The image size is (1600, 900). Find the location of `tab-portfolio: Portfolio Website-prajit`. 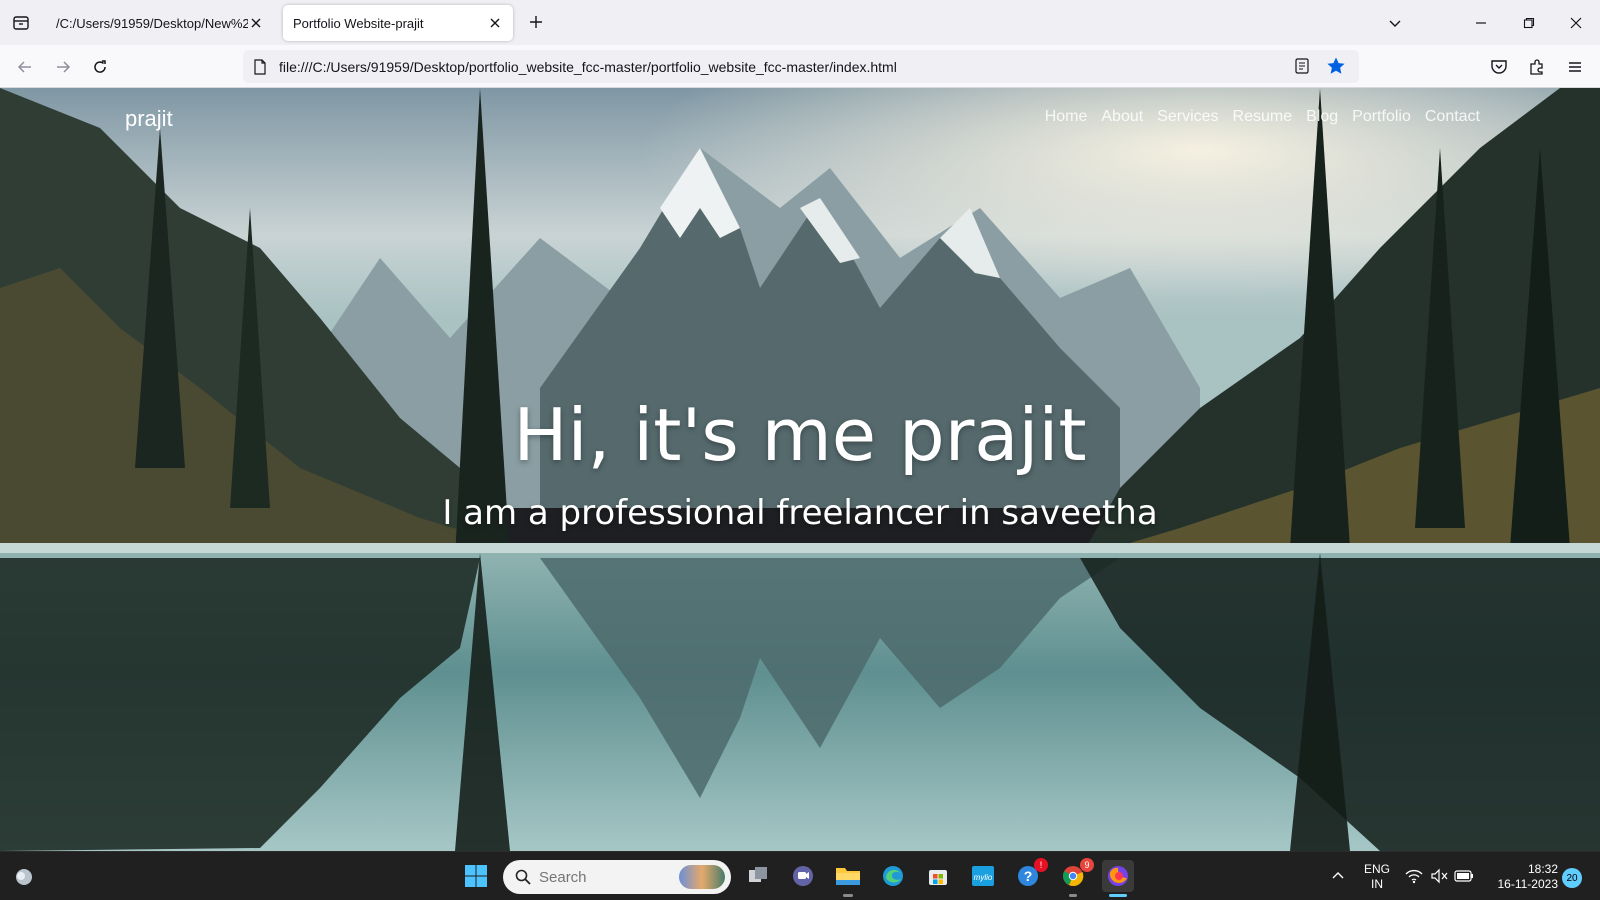

tab-portfolio: Portfolio Website-prajit is located at coordinates (398, 23).